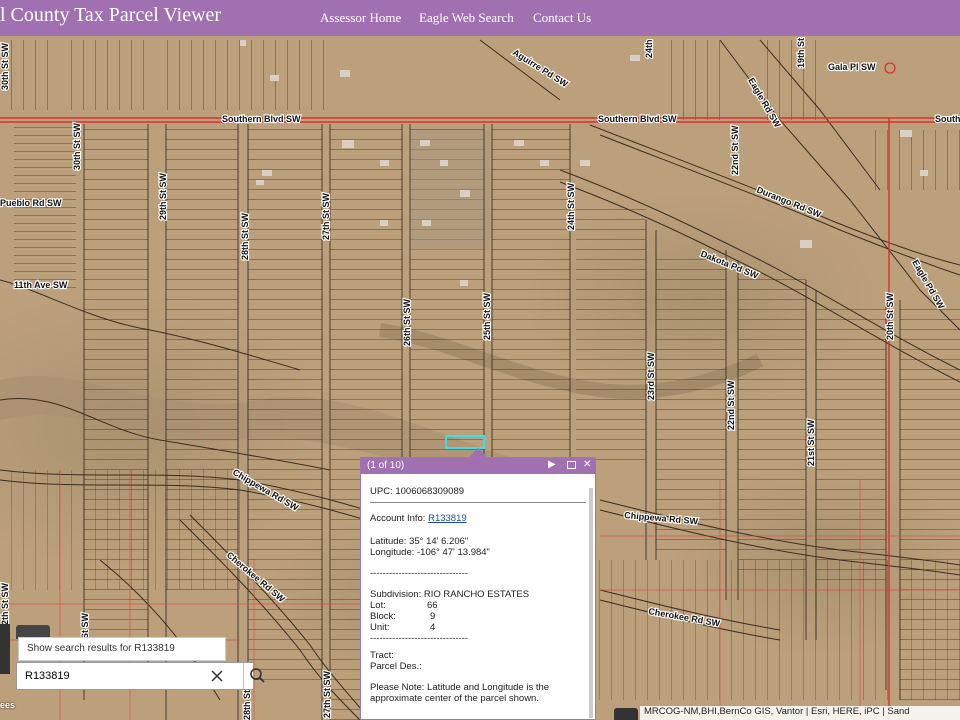 This screenshot has width=960, height=720. I want to click on street-label-23rd: 23rd St SW, so click(651, 376).